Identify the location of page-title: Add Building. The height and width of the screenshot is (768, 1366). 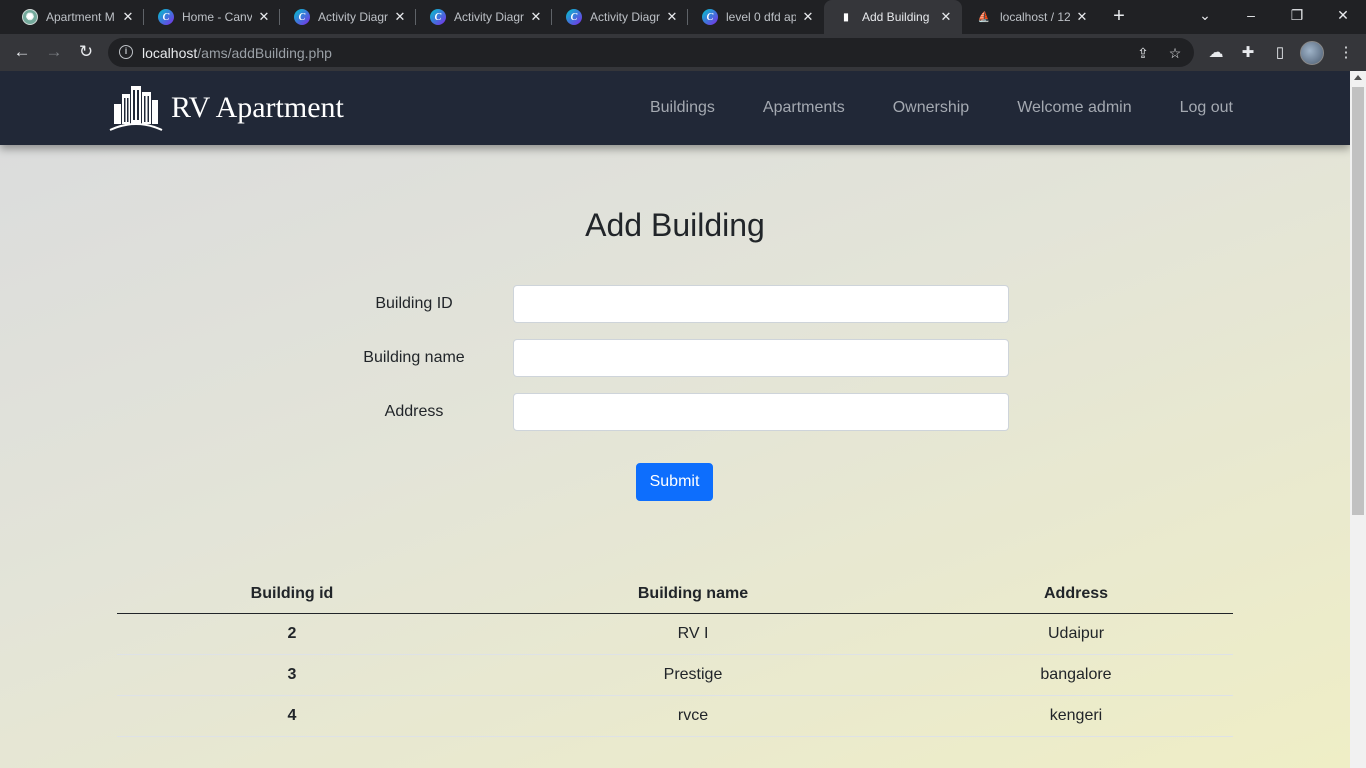
(675, 225).